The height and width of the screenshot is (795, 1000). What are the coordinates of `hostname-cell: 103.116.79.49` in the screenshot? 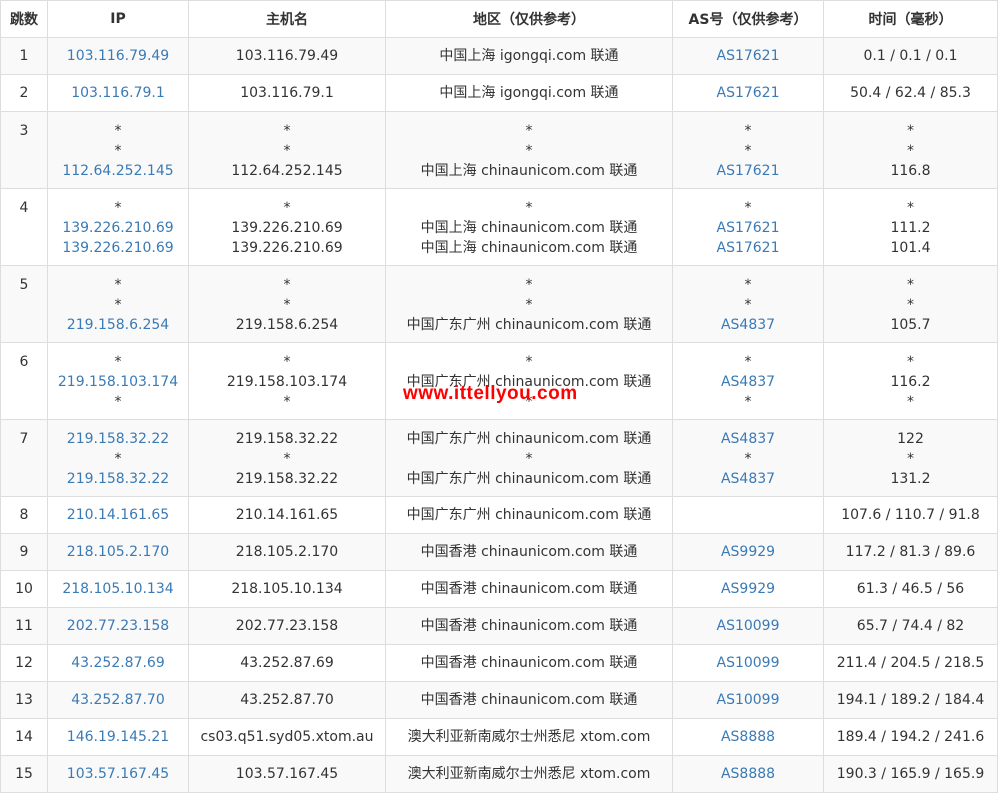 It's located at (287, 56).